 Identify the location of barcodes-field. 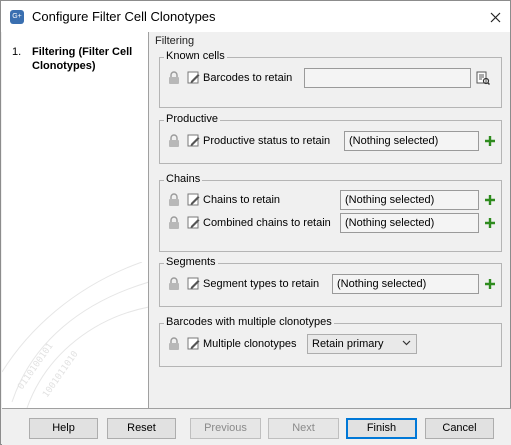
(387, 78).